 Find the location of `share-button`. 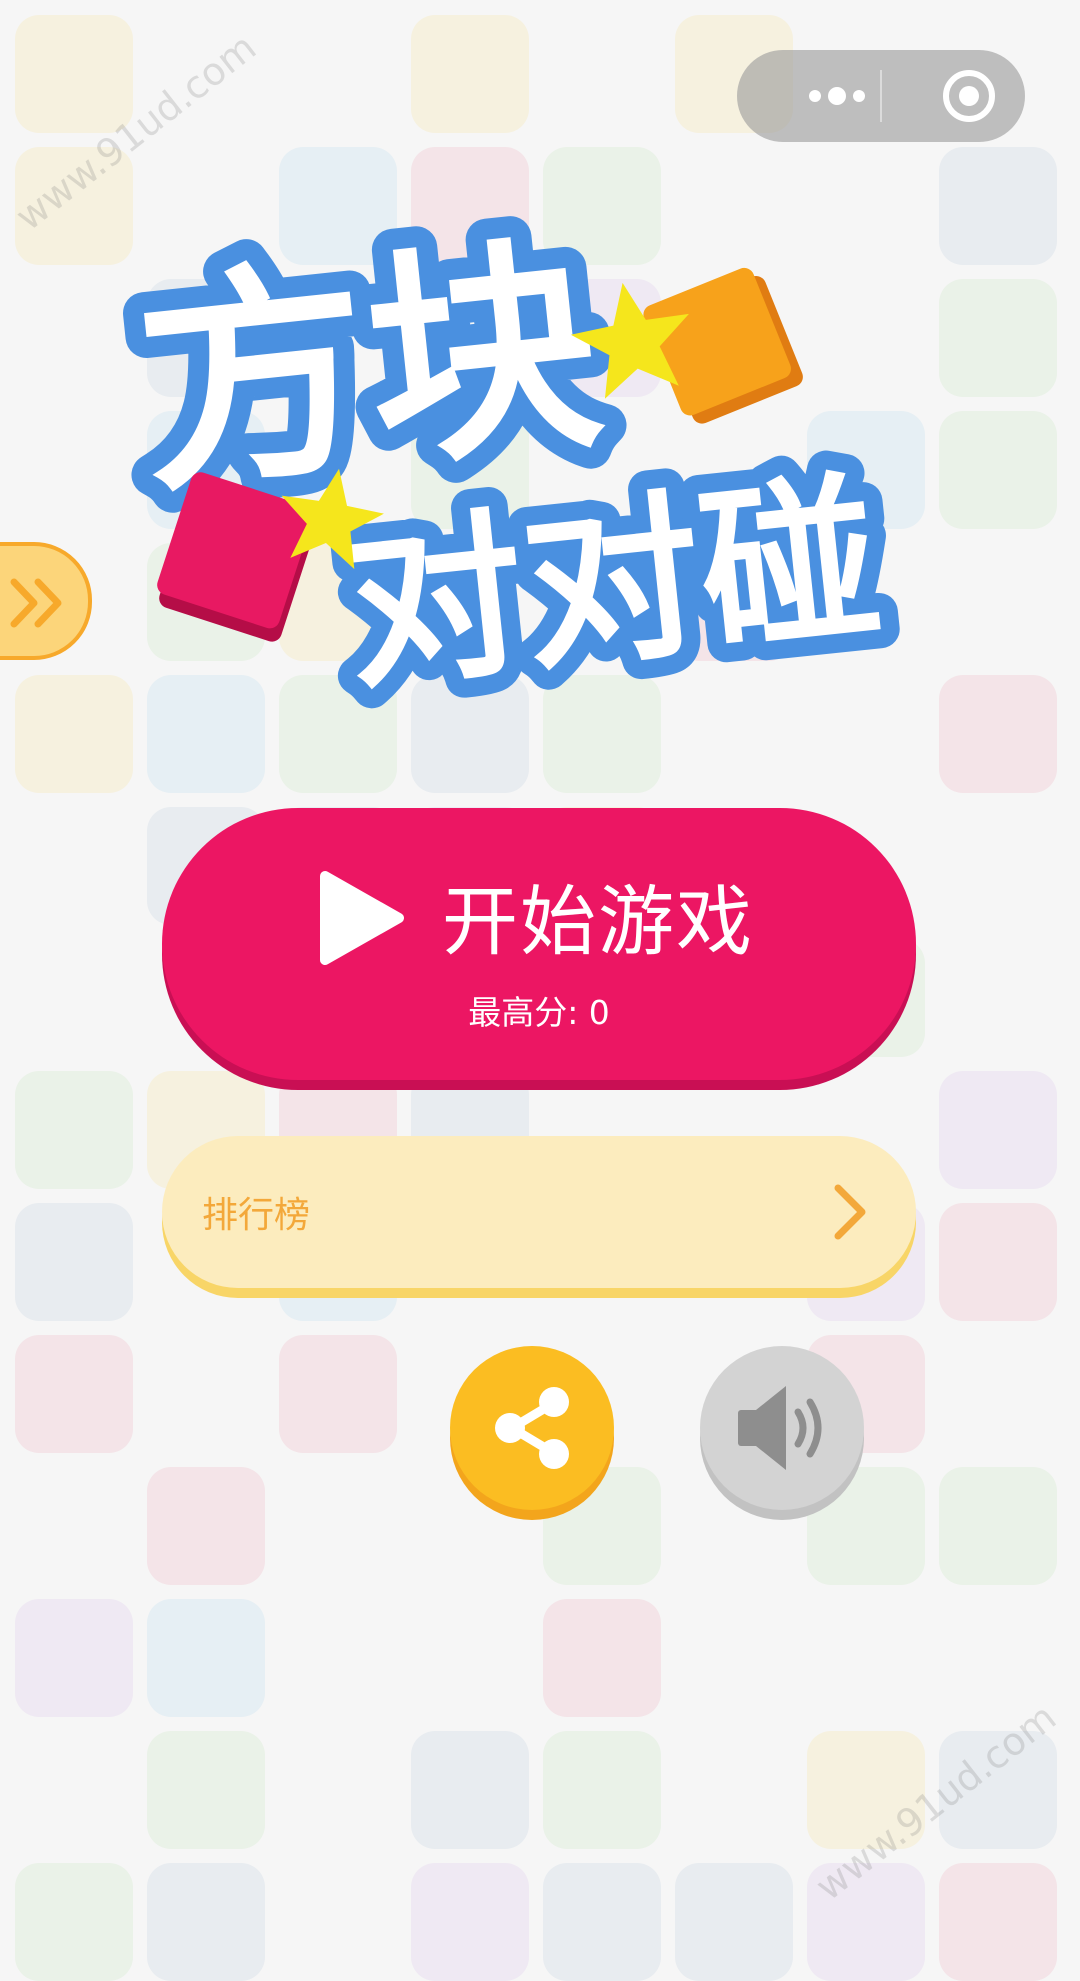

share-button is located at coordinates (532, 1428).